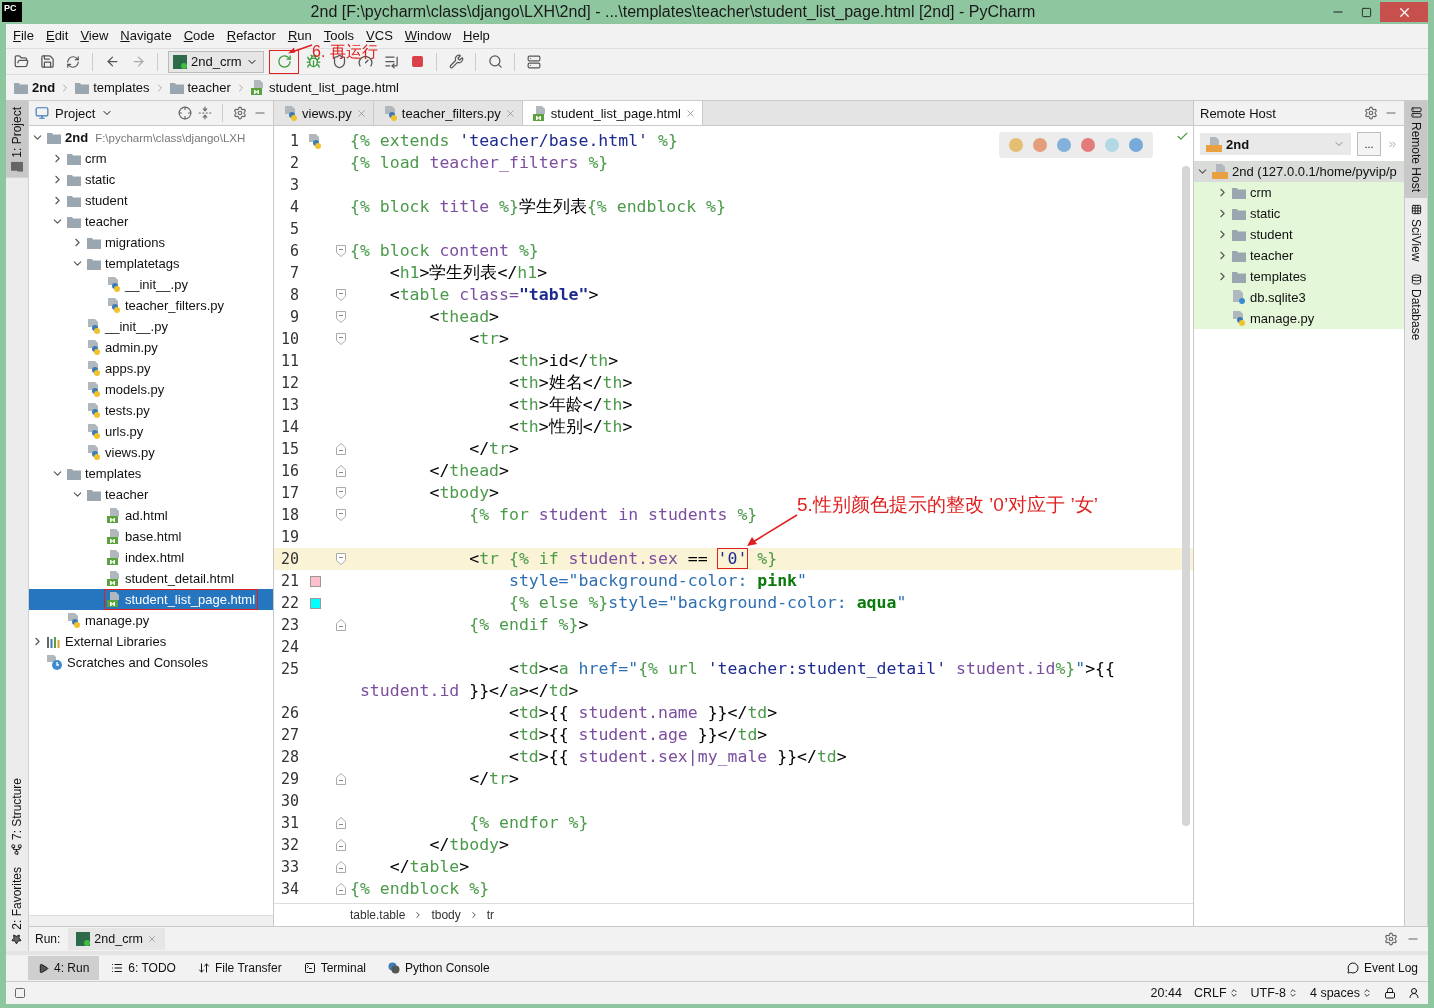 Image resolution: width=1434 pixels, height=1008 pixels. Describe the element at coordinates (1340, 993) in the screenshot. I see `status-item: 4 spaces` at that location.